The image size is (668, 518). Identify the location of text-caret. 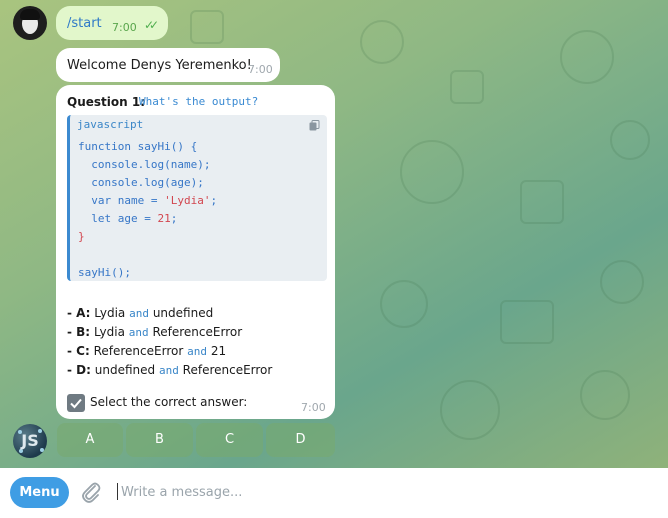
(117, 491).